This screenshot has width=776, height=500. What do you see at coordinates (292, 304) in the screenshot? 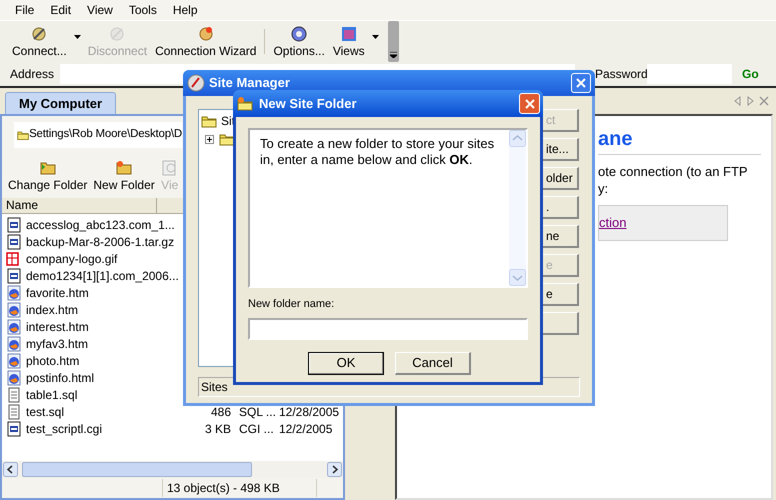
I see `field-label: New folder name:` at bounding box center [292, 304].